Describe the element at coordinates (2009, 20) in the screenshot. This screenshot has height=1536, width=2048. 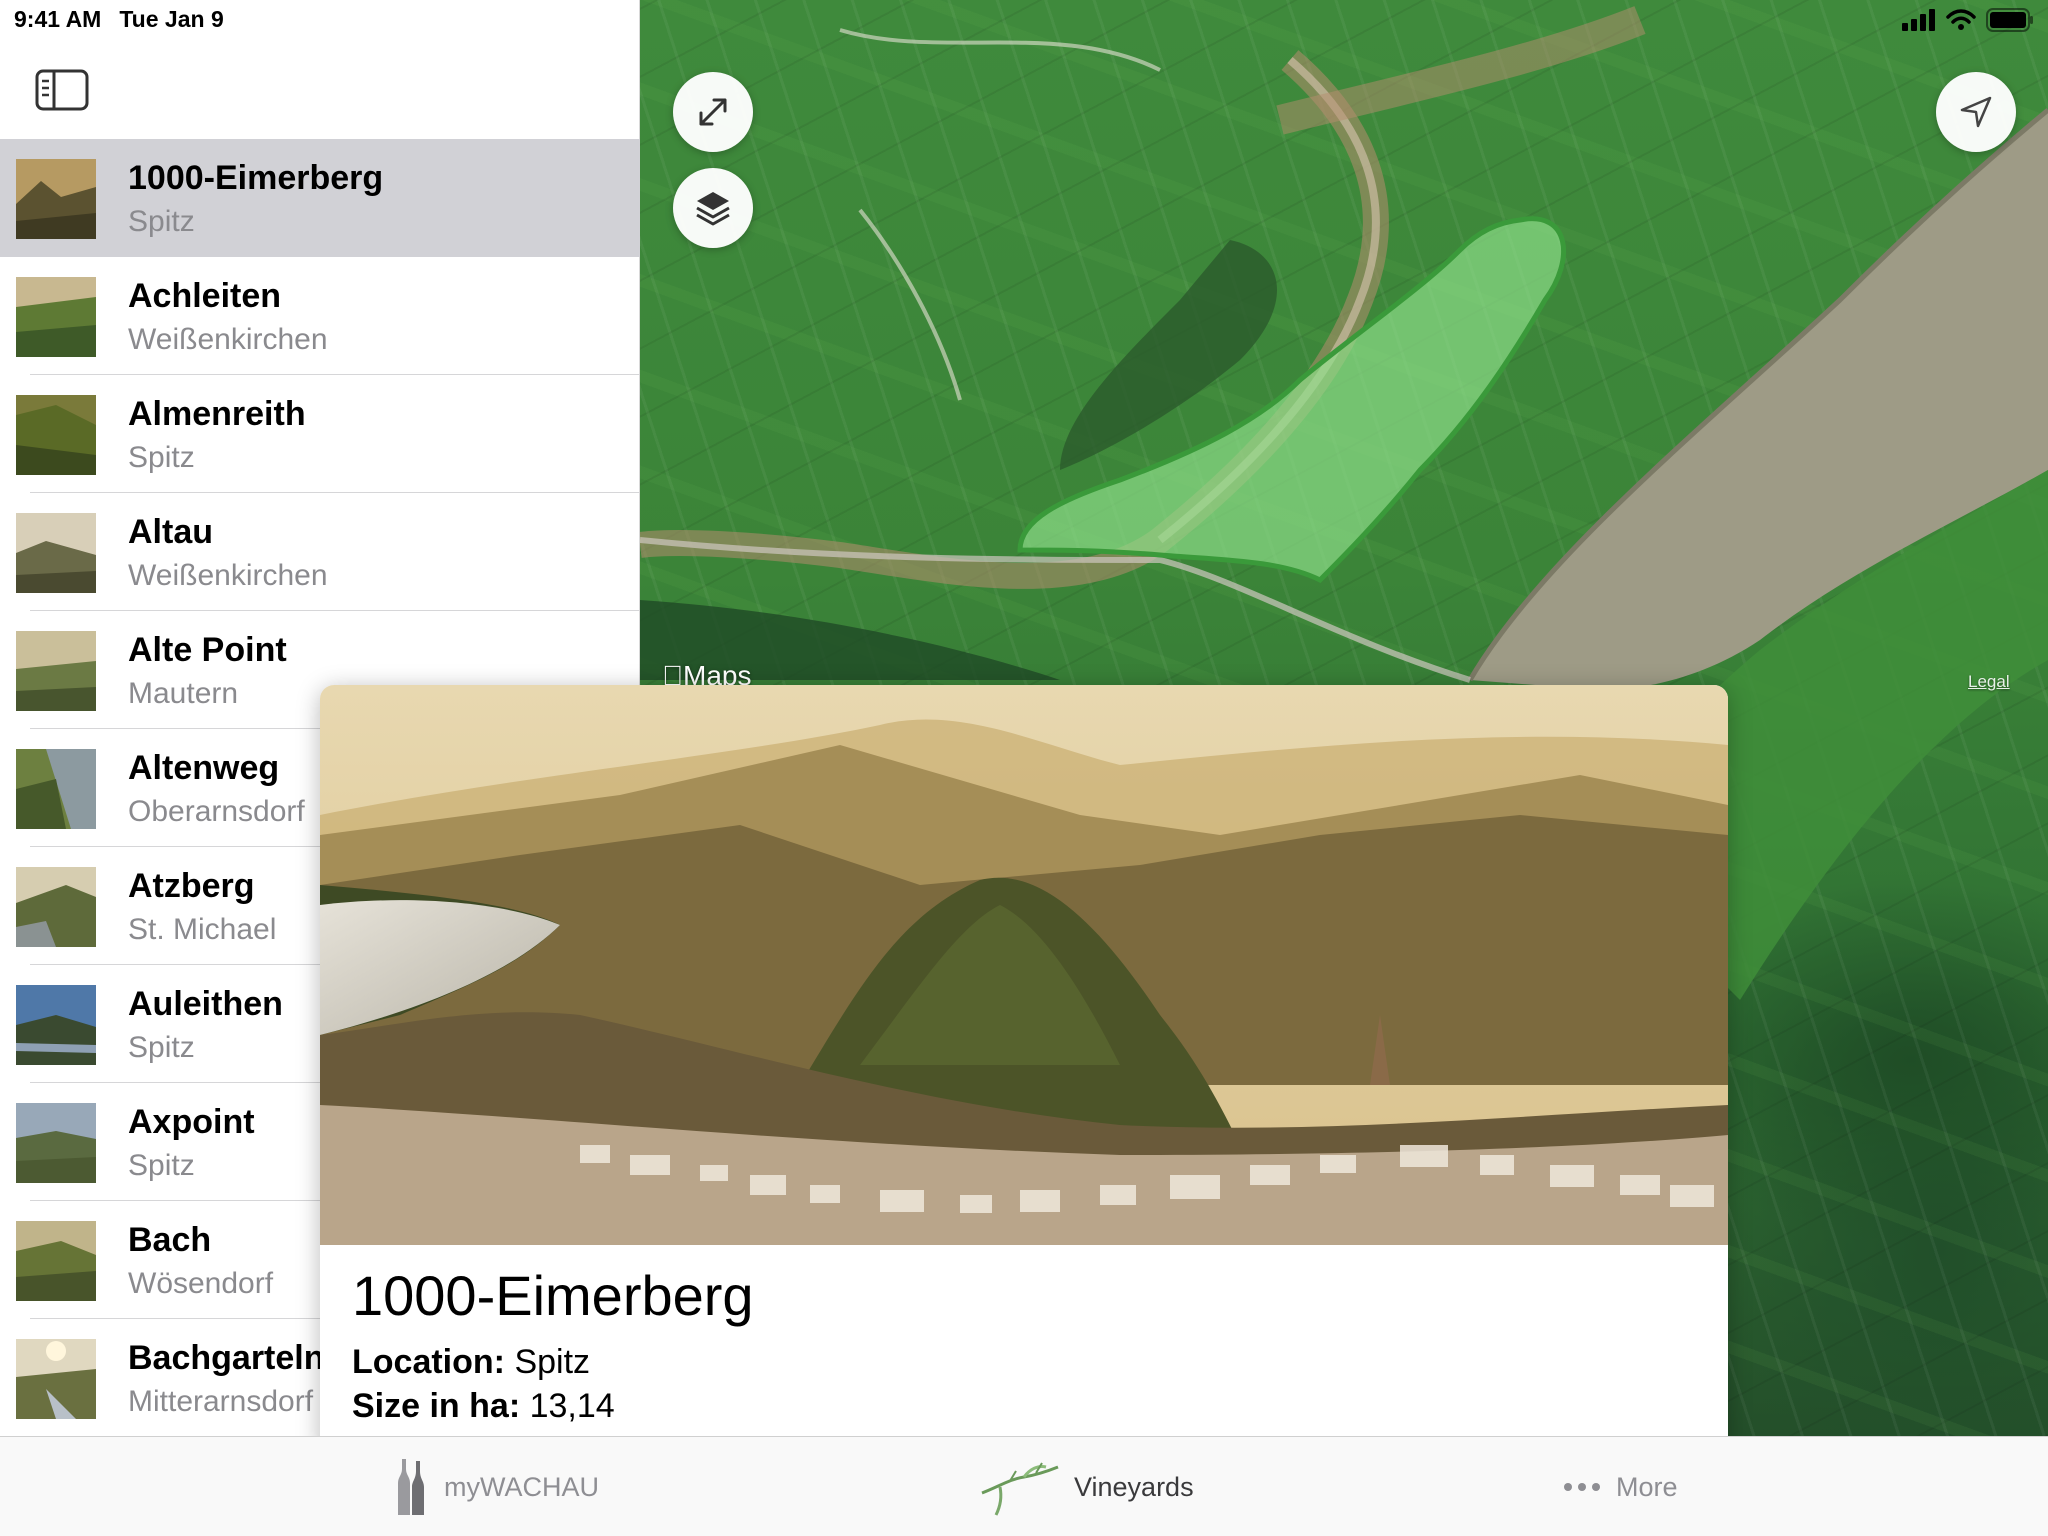
I see `battery-icon` at that location.